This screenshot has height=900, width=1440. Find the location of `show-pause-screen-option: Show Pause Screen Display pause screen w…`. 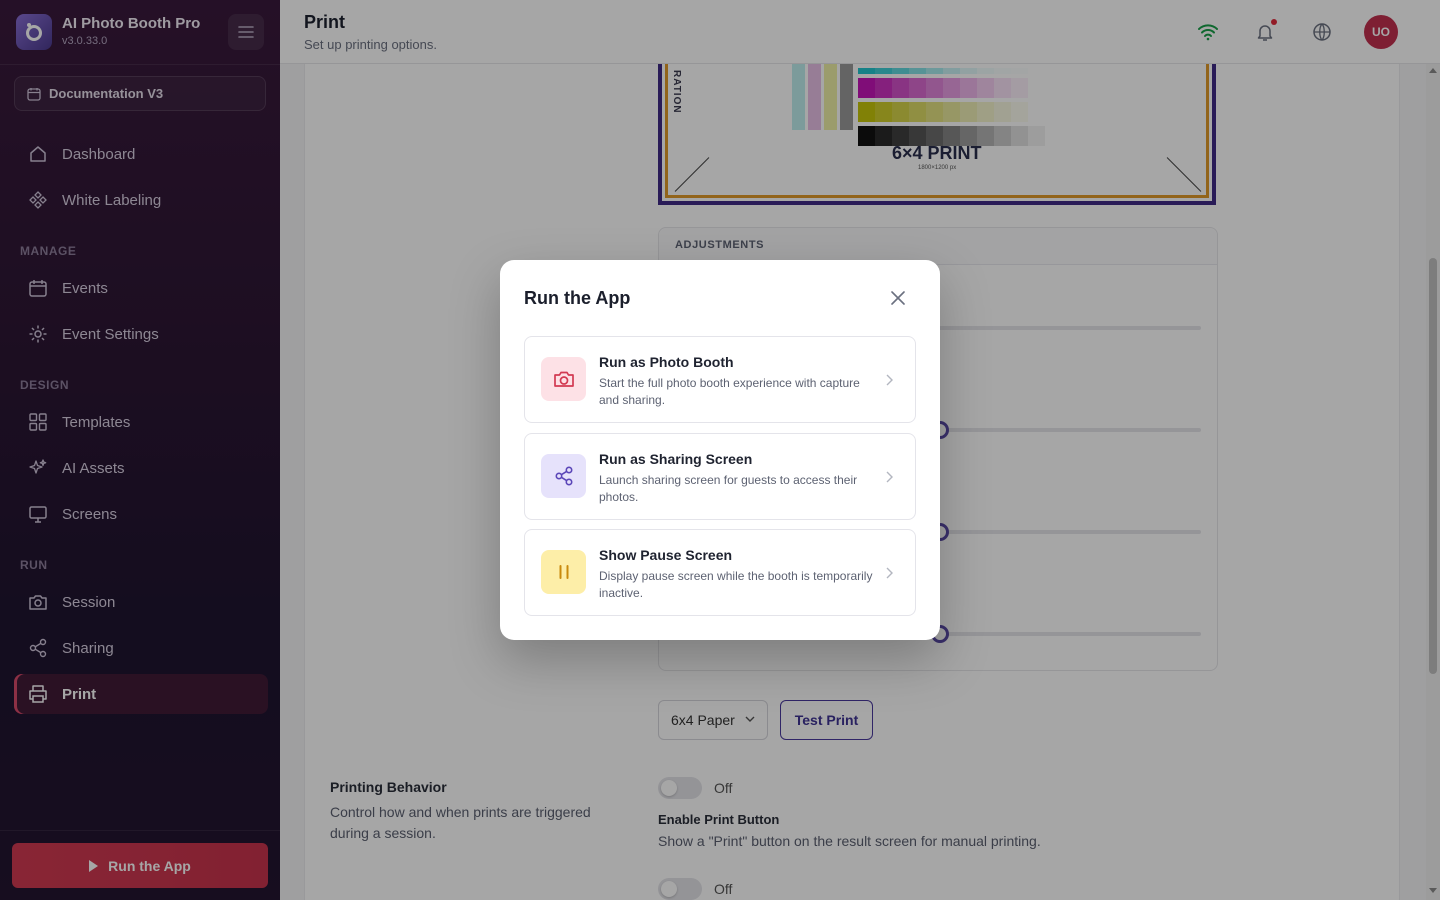

show-pause-screen-option: Show Pause Screen Display pause screen w… is located at coordinates (720, 572).